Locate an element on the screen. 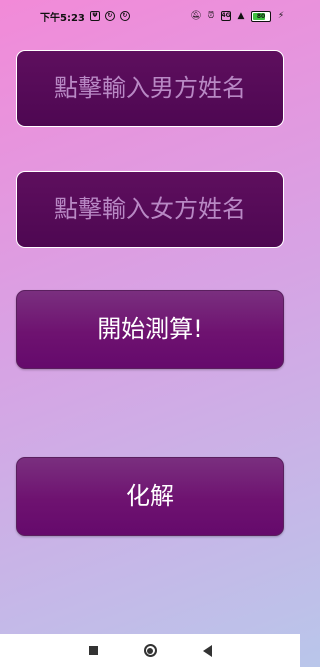  resolve-button: 化解 is located at coordinates (150, 496).